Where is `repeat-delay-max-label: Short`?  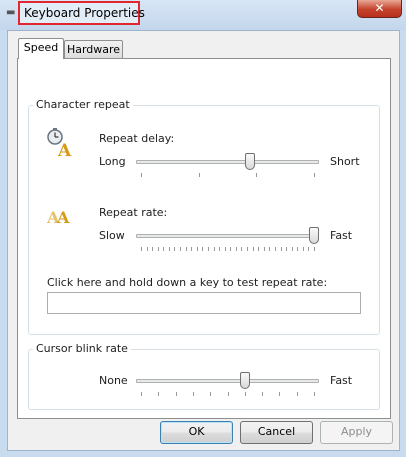
repeat-delay-max-label: Short is located at coordinates (345, 161).